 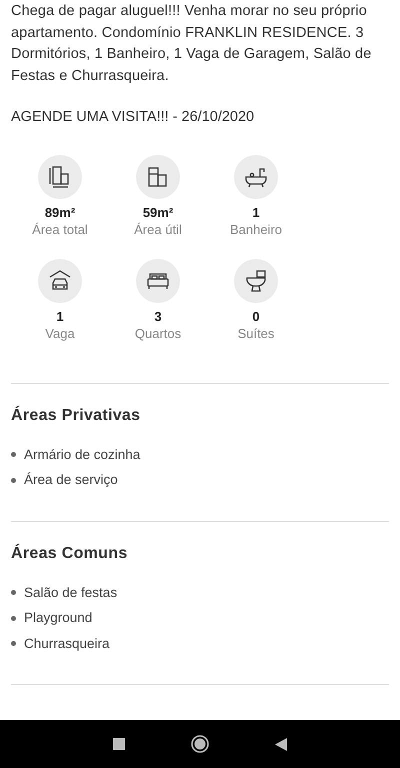 What do you see at coordinates (60, 280) in the screenshot?
I see `garage-car-icon` at bounding box center [60, 280].